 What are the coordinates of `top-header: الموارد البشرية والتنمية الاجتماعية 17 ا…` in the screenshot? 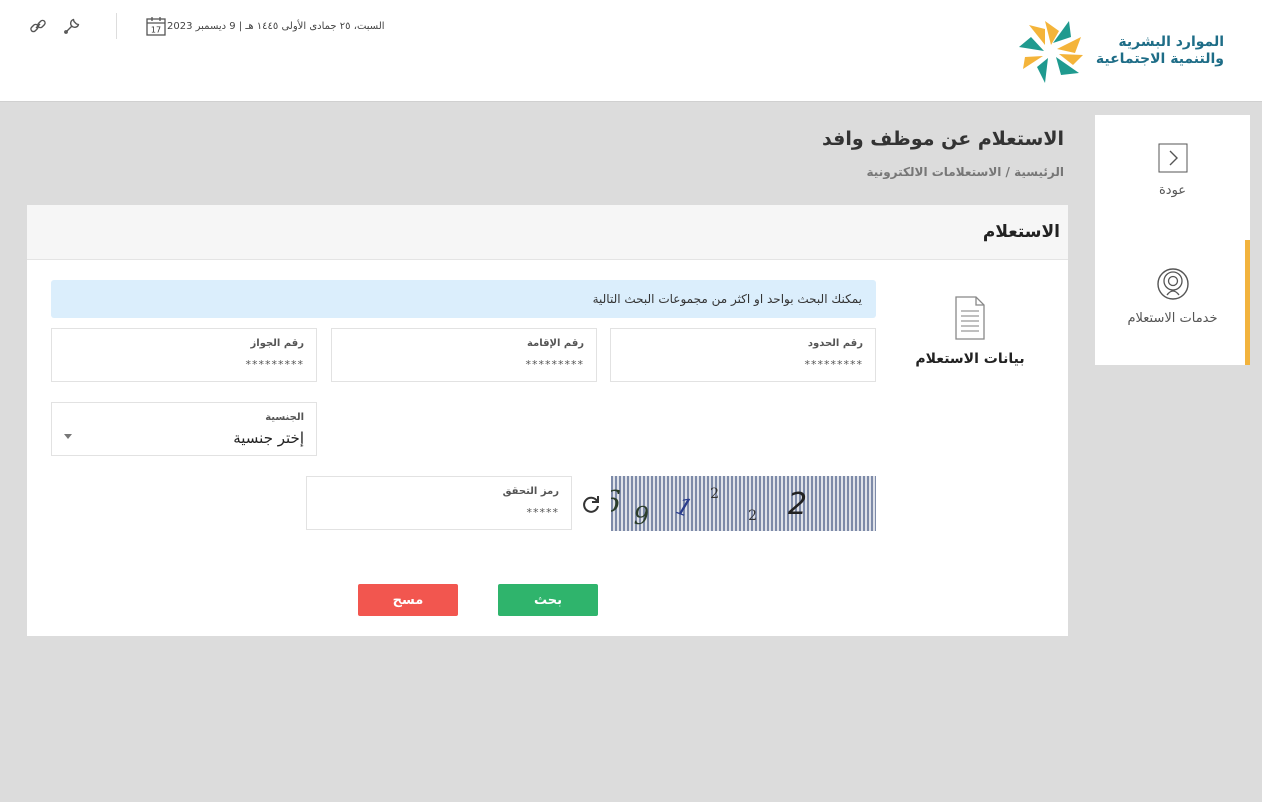 It's located at (631, 51).